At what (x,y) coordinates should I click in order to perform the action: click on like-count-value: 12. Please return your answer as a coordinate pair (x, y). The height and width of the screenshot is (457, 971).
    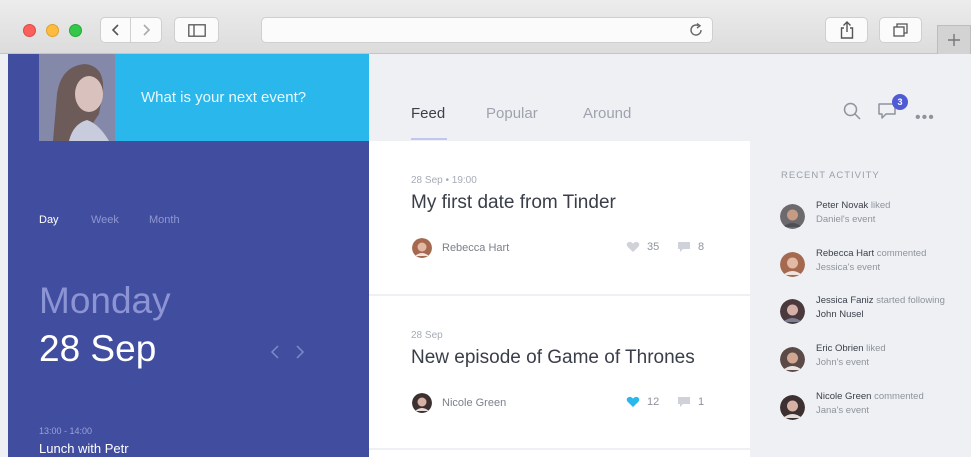
    Looking at the image, I should click on (653, 402).